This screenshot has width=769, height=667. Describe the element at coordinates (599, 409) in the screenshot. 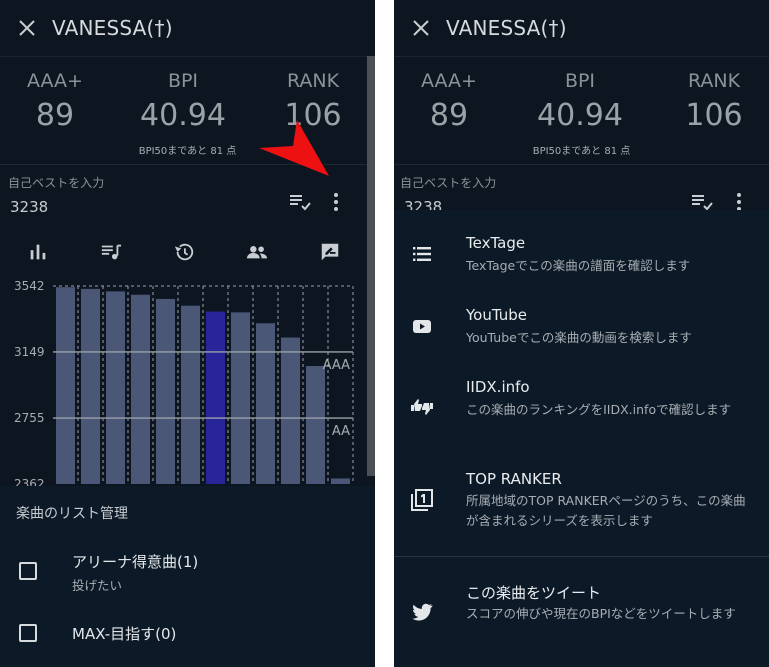

I see `menu-item-subtitle: この楽曲のランキングをIIDX.infoで確認します` at that location.